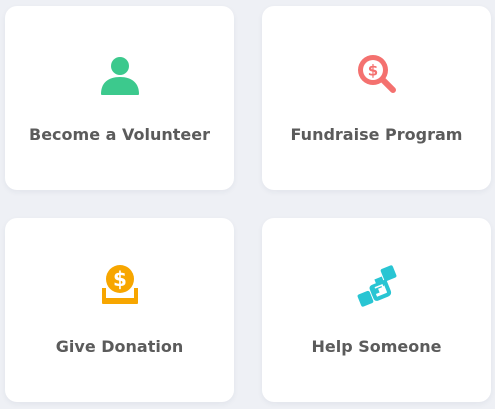  What do you see at coordinates (120, 74) in the screenshot?
I see `volunteer-person-icon` at bounding box center [120, 74].